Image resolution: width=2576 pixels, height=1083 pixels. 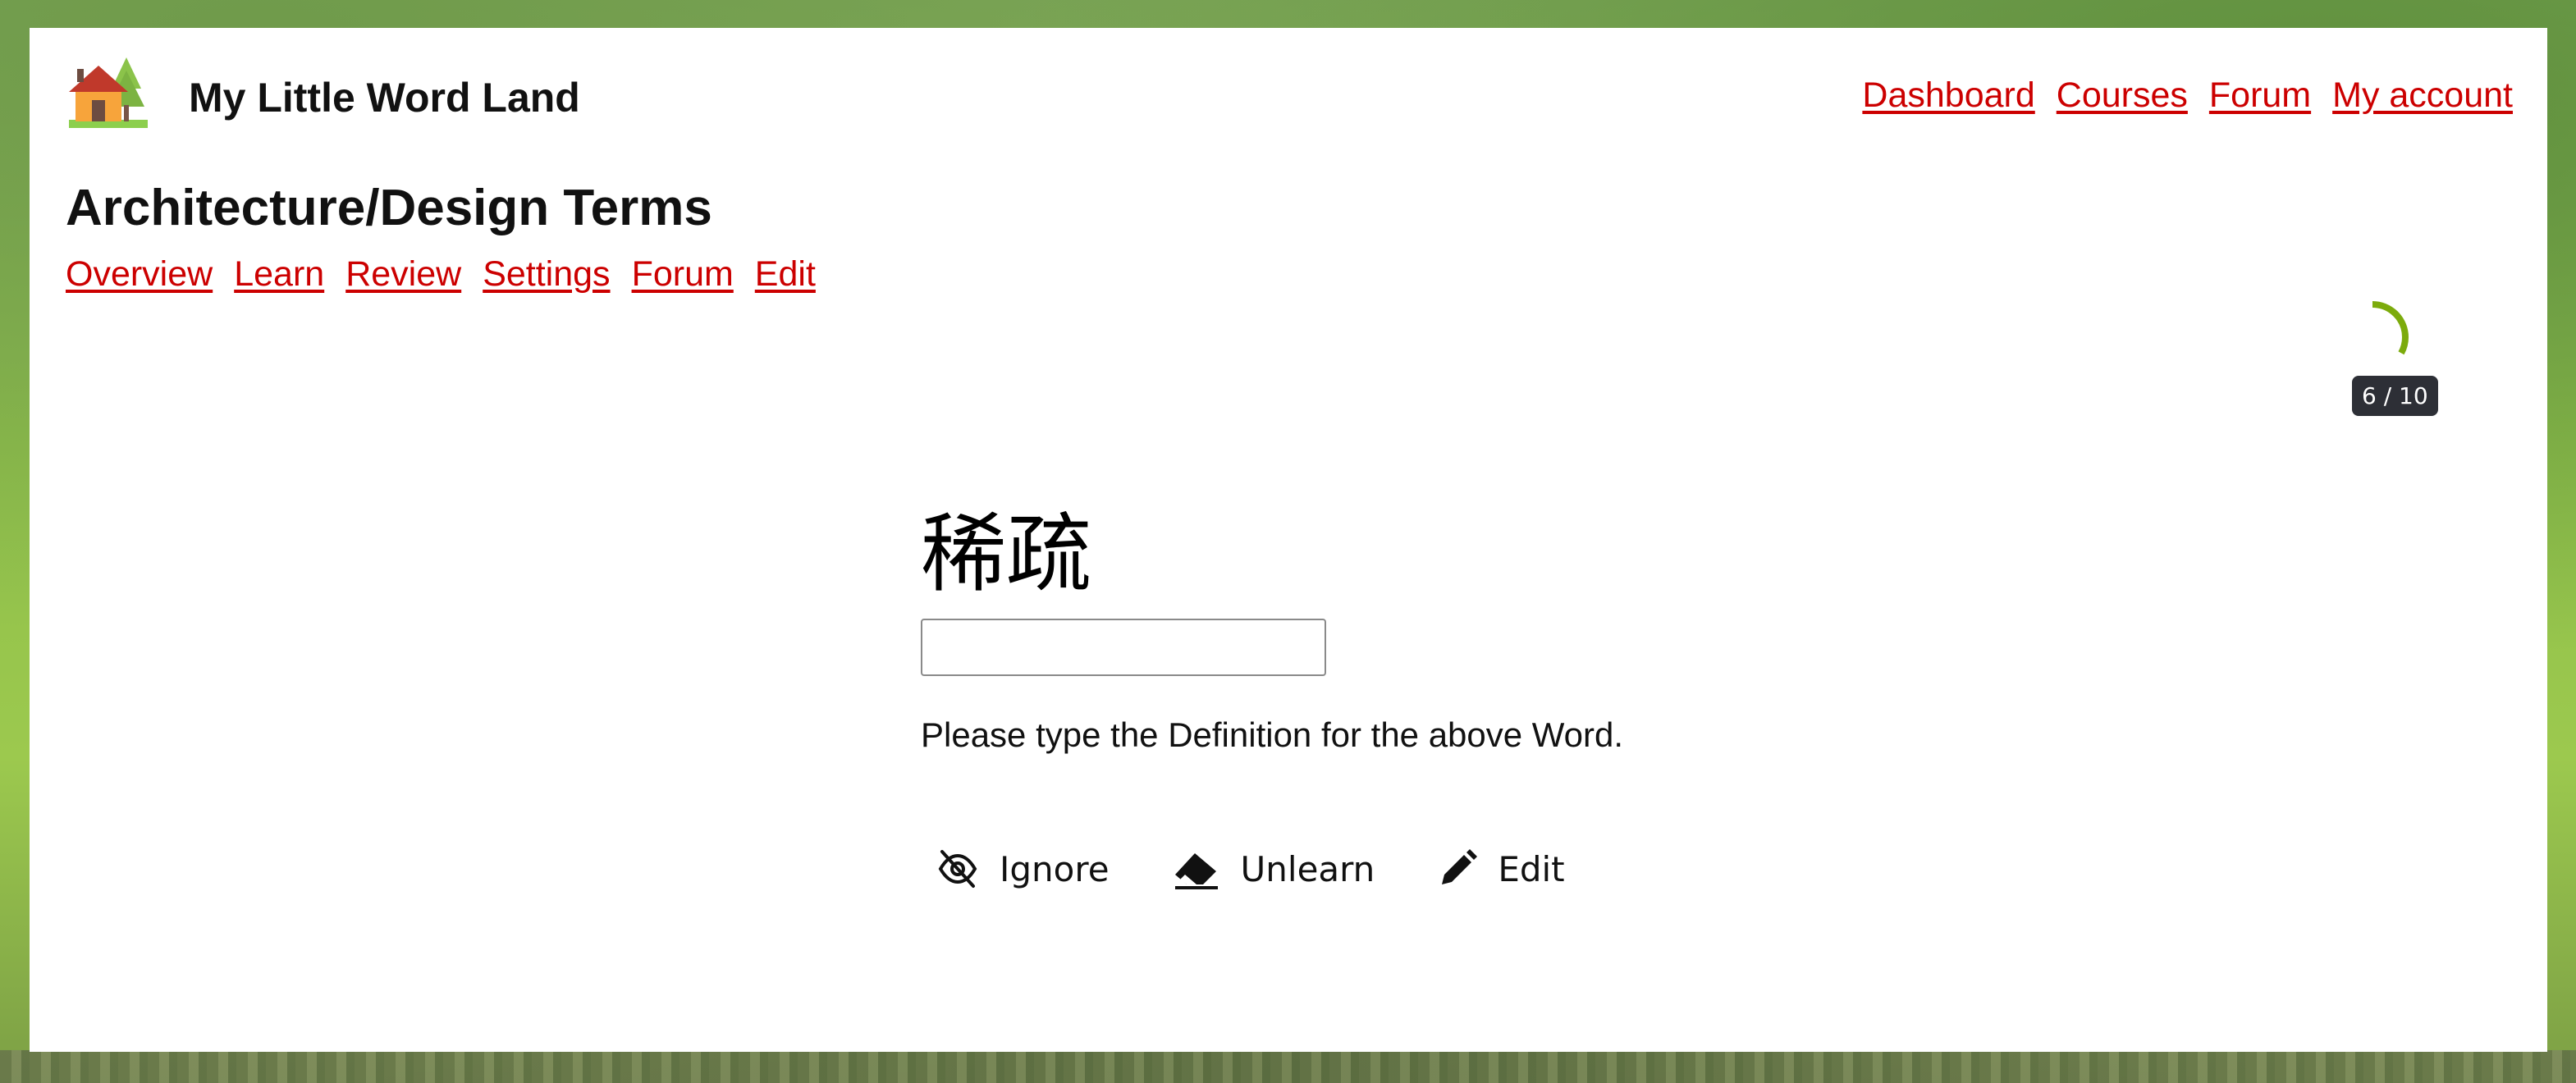 What do you see at coordinates (403, 274) in the screenshot?
I see `tab-review: Review` at bounding box center [403, 274].